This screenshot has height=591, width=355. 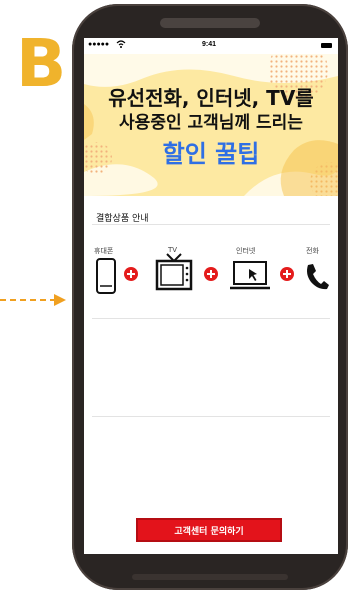 I want to click on contact-support-button: 고객센터 문의하기, so click(x=209, y=530).